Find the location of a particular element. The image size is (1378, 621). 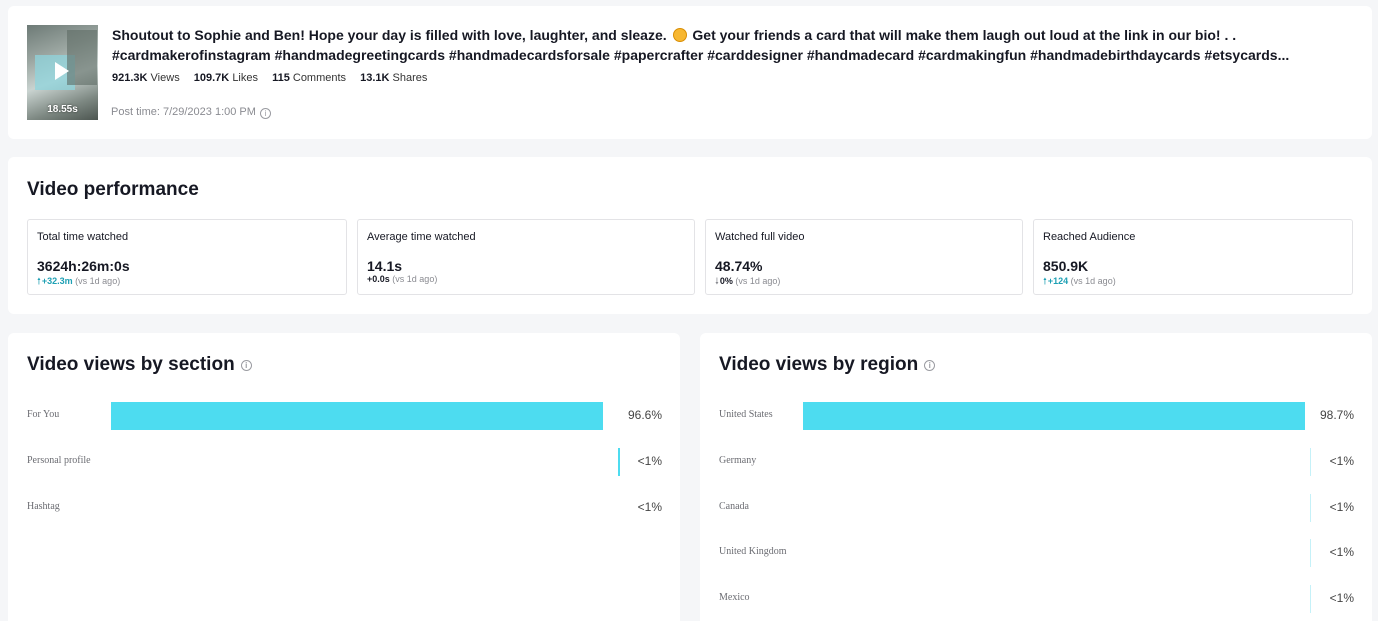

video-duration: 18.55s is located at coordinates (62, 109).